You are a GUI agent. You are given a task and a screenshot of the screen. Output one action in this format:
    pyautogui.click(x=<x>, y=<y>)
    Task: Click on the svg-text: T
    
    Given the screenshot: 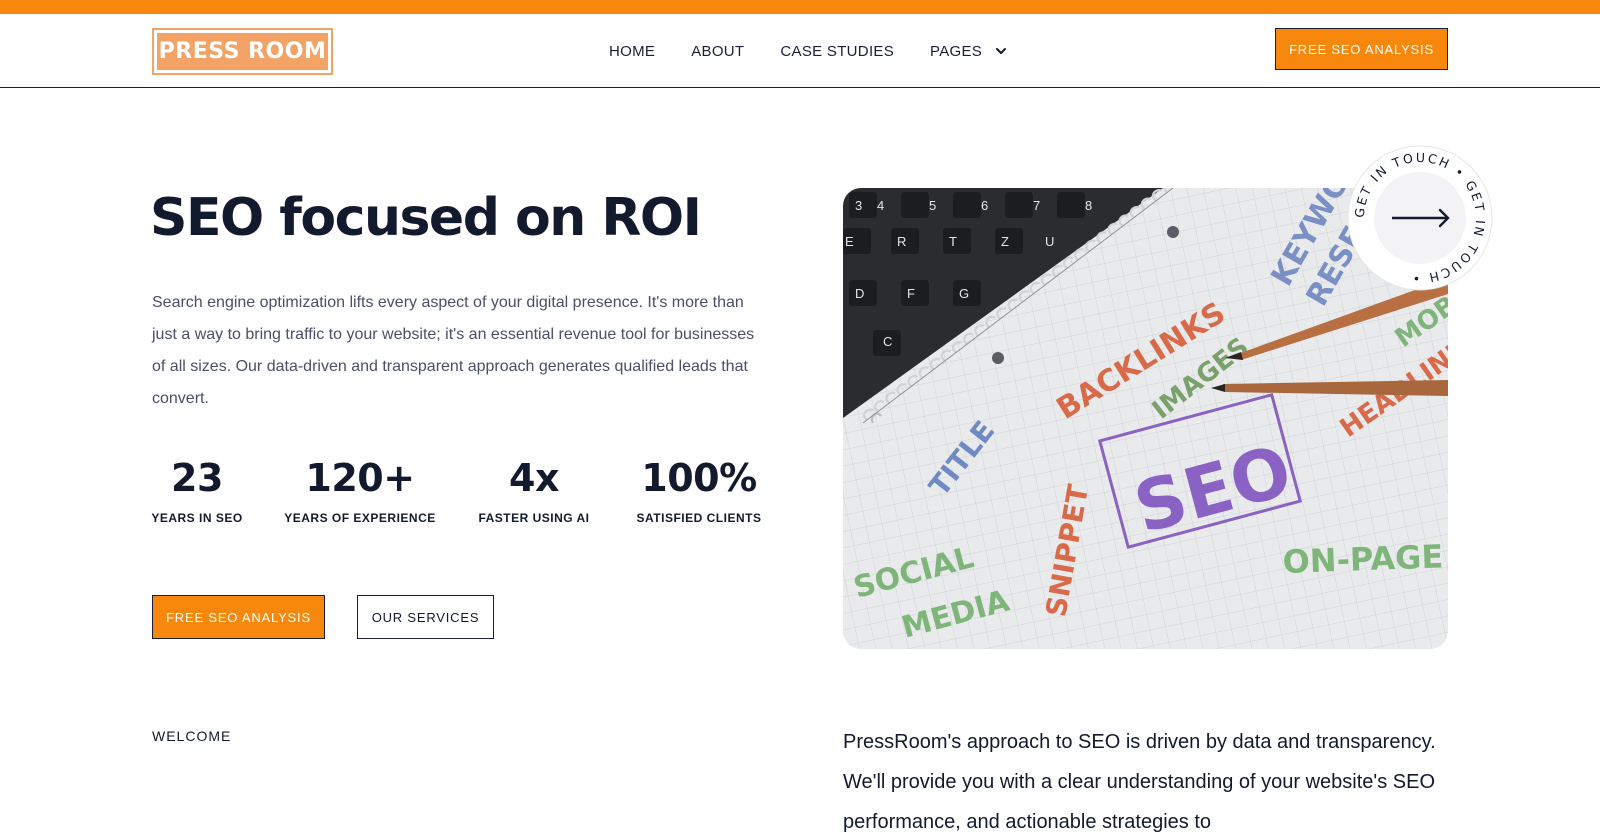 What is the action you would take?
    pyautogui.click(x=953, y=241)
    